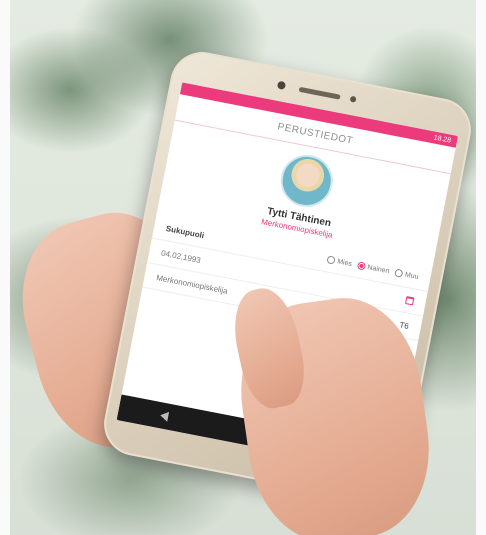 Image resolution: width=486 pixels, height=535 pixels. What do you see at coordinates (373, 268) in the screenshot?
I see `gender-option-nainen: Nainen` at bounding box center [373, 268].